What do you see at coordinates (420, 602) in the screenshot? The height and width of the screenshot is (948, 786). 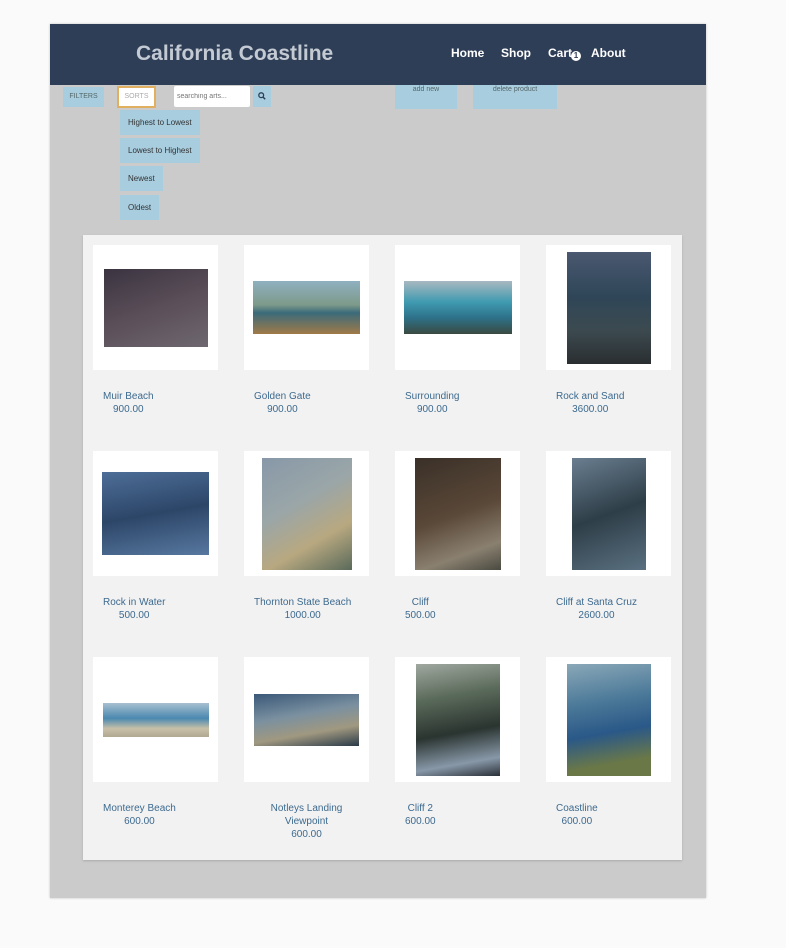 I see `product-name: Cliff` at bounding box center [420, 602].